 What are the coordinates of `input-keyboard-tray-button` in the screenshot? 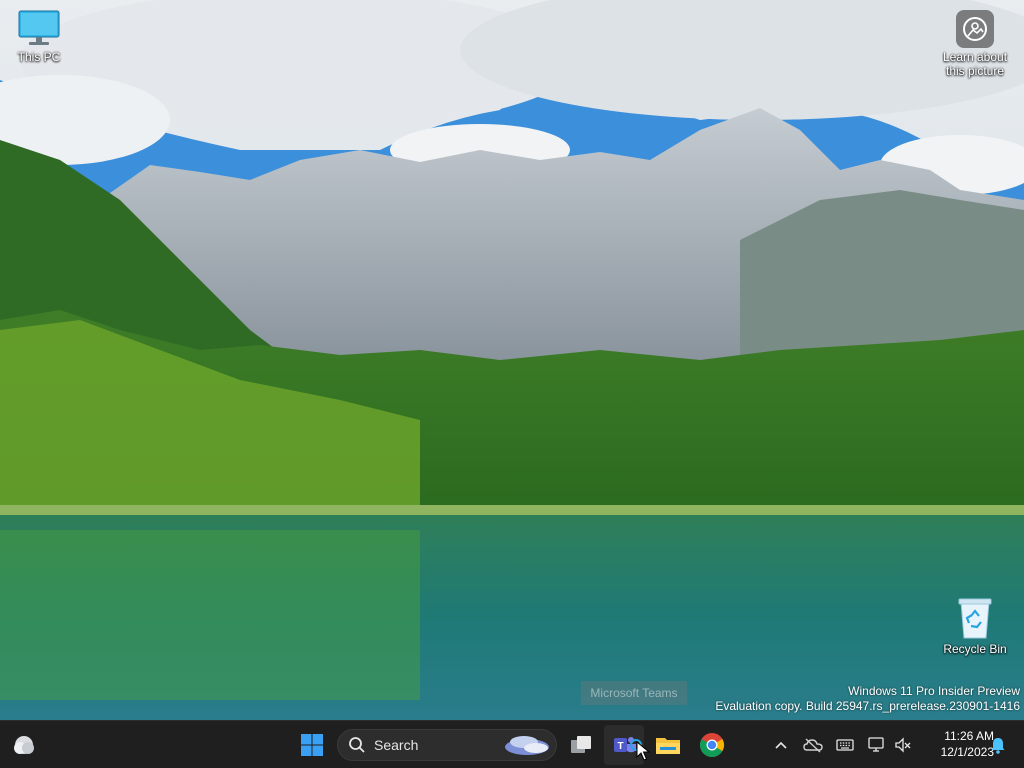 It's located at (845, 745).